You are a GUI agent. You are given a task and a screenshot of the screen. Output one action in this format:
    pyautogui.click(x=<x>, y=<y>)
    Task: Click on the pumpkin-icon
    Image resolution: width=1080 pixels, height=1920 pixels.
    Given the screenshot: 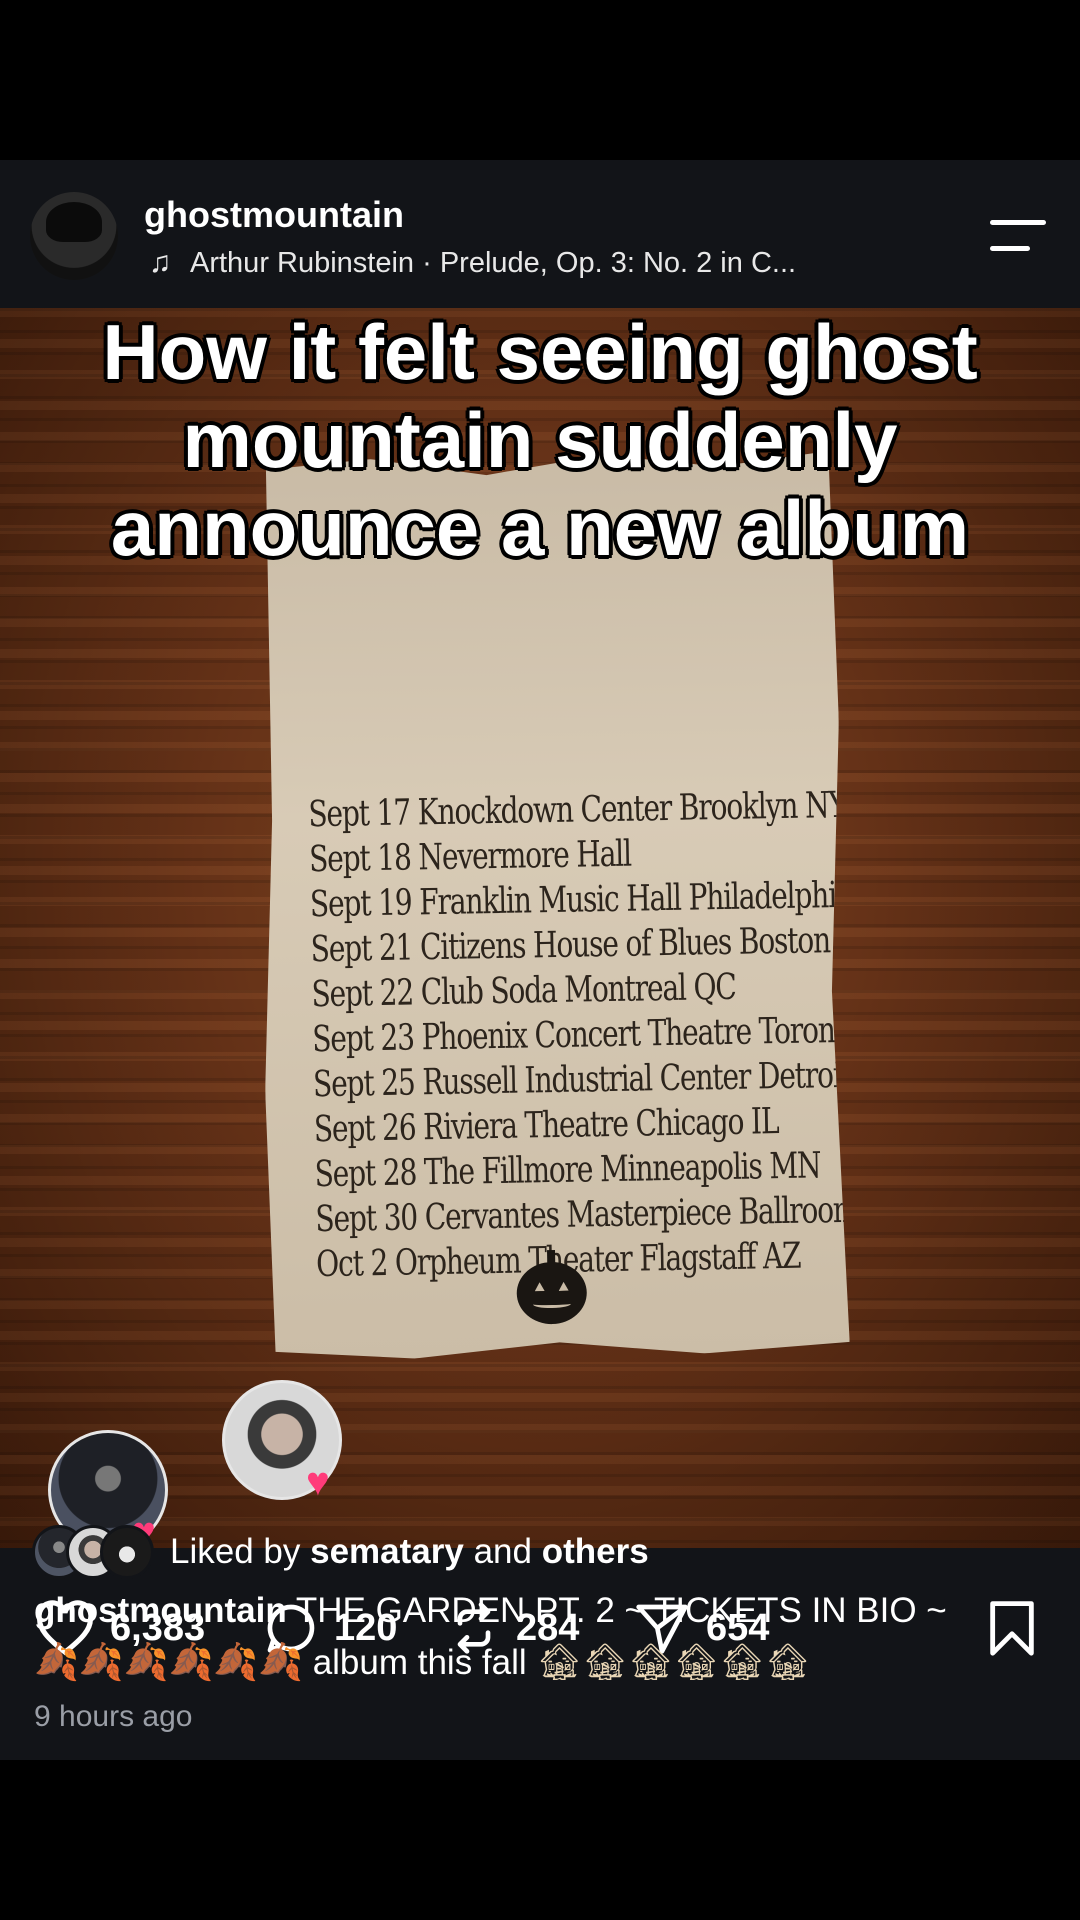 What is the action you would take?
    pyautogui.click(x=551, y=1292)
    